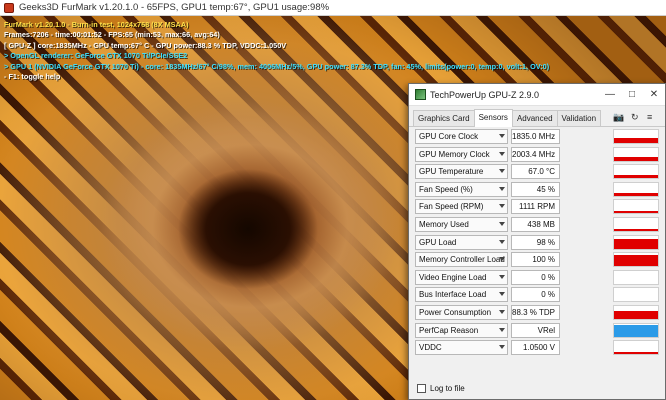 The image size is (666, 400). Describe the element at coordinates (461, 224) in the screenshot. I see `sensor-name-dropdown: Memory Used` at that location.